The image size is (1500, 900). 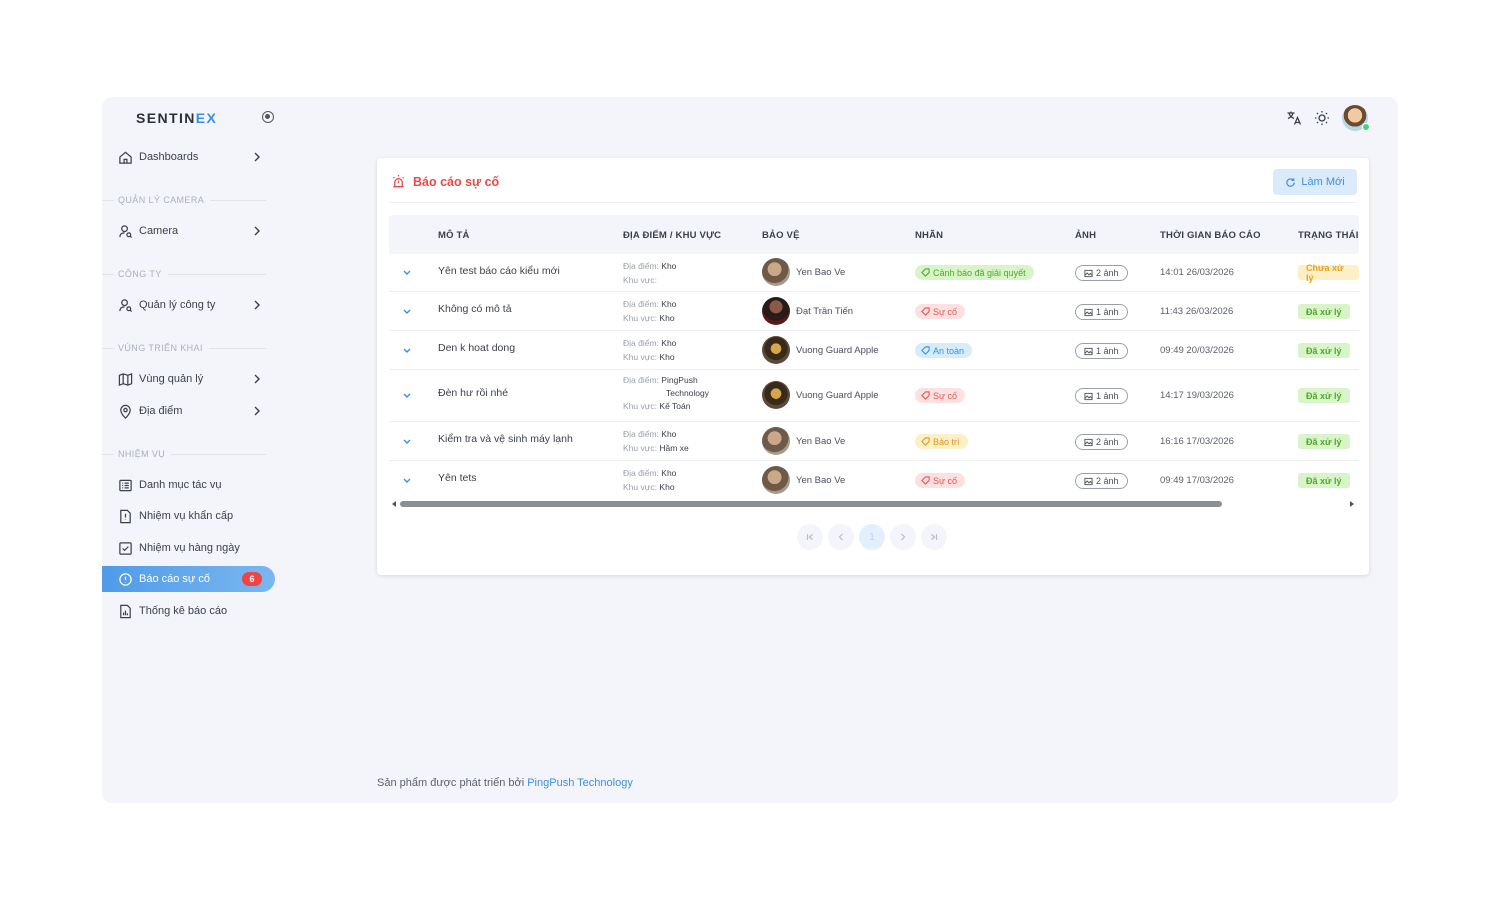 I want to click on row-location: Địa điểm: Kho Khu vực: Kho, so click(x=650, y=311).